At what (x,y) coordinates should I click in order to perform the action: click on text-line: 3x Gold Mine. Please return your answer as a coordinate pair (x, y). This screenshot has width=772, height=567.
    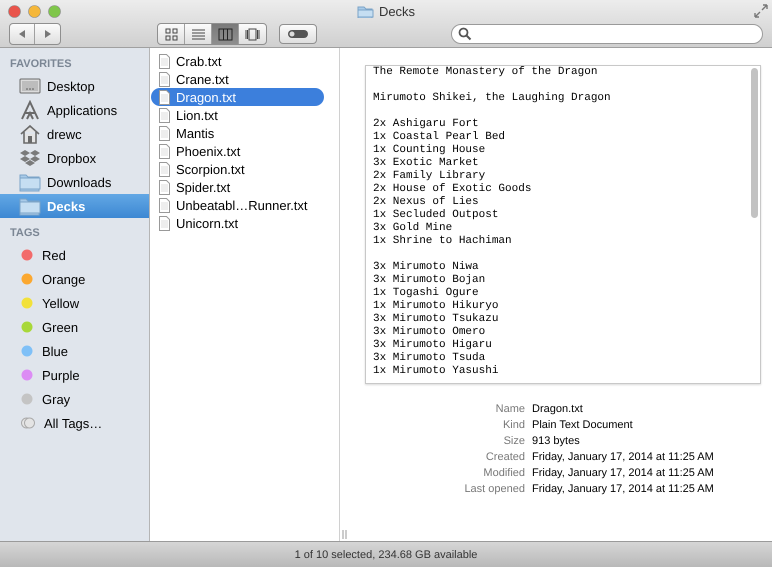
    Looking at the image, I should click on (412, 228).